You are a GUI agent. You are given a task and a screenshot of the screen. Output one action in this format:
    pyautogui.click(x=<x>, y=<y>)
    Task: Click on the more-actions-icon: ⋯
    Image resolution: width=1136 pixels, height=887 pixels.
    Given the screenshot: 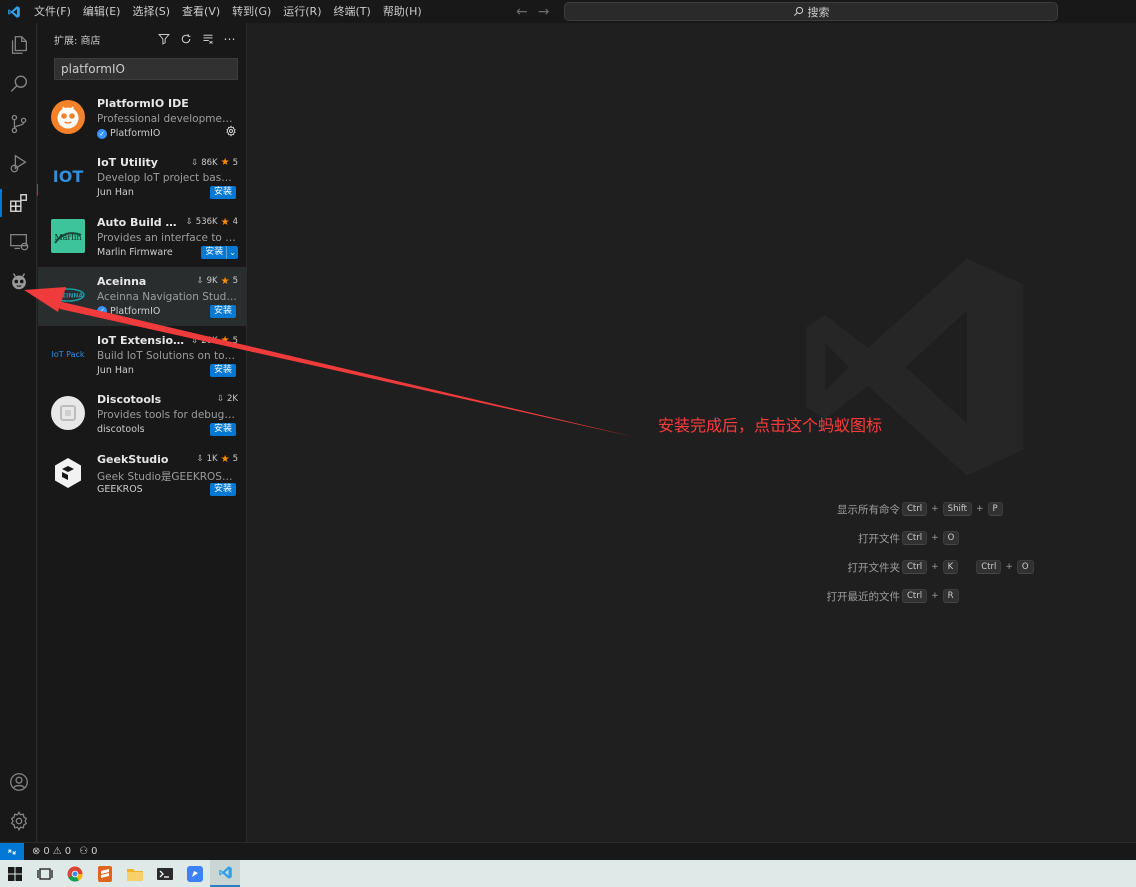 What is the action you would take?
    pyautogui.click(x=229, y=39)
    